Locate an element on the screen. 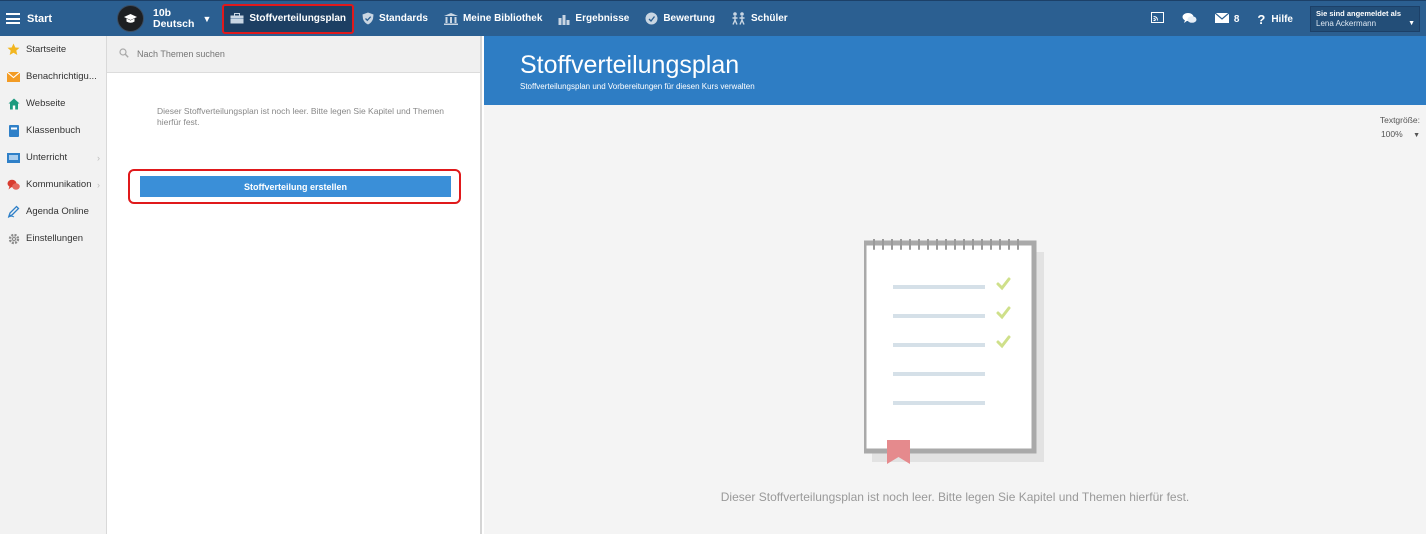 This screenshot has width=1426, height=534. course-selector: 10b Deutsch ▼ is located at coordinates (164, 18).